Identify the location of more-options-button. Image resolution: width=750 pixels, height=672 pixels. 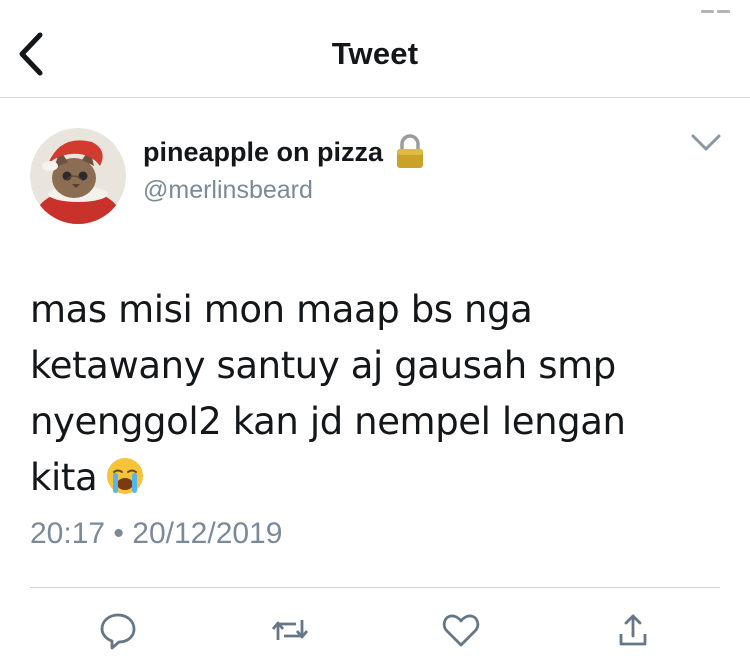
(706, 143).